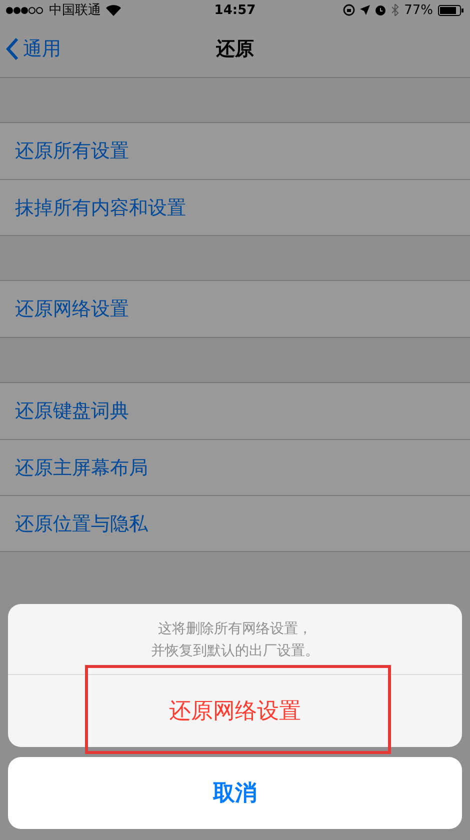  I want to click on battery-icon, so click(451, 10).